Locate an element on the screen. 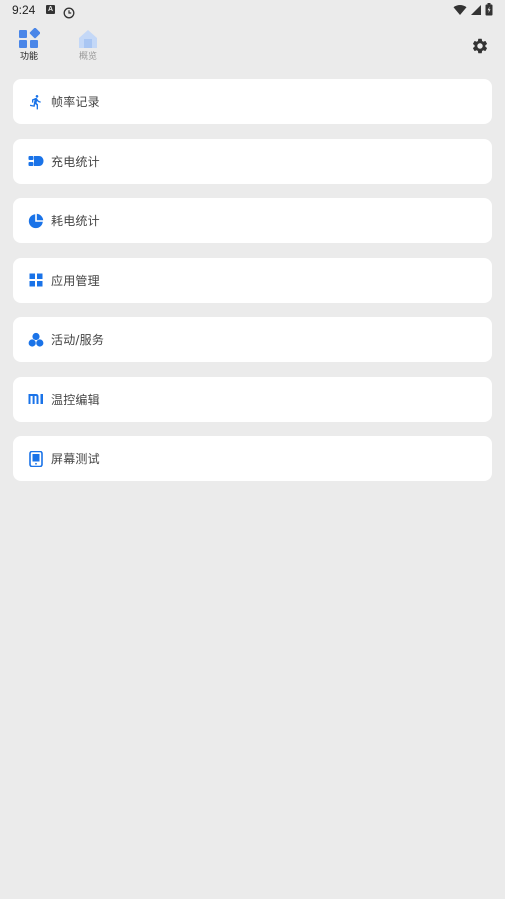 The image size is (505, 899). feature-screen-test: 屏幕测试 is located at coordinates (252, 458).